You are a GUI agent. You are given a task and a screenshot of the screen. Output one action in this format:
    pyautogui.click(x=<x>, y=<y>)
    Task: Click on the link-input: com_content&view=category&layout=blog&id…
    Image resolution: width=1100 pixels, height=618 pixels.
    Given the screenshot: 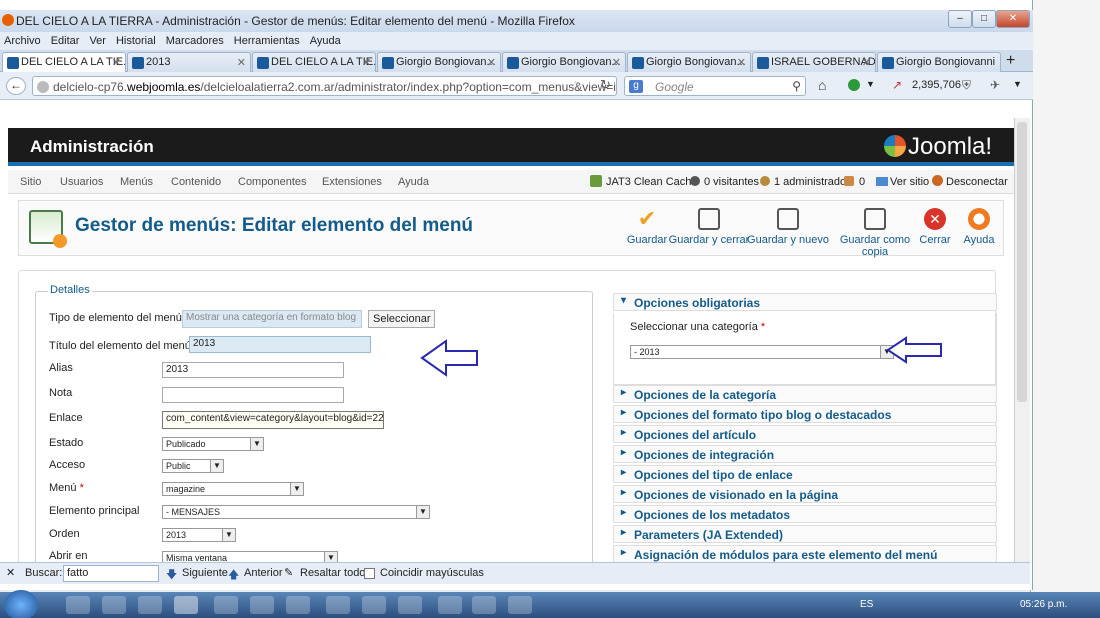 What is the action you would take?
    pyautogui.click(x=273, y=420)
    